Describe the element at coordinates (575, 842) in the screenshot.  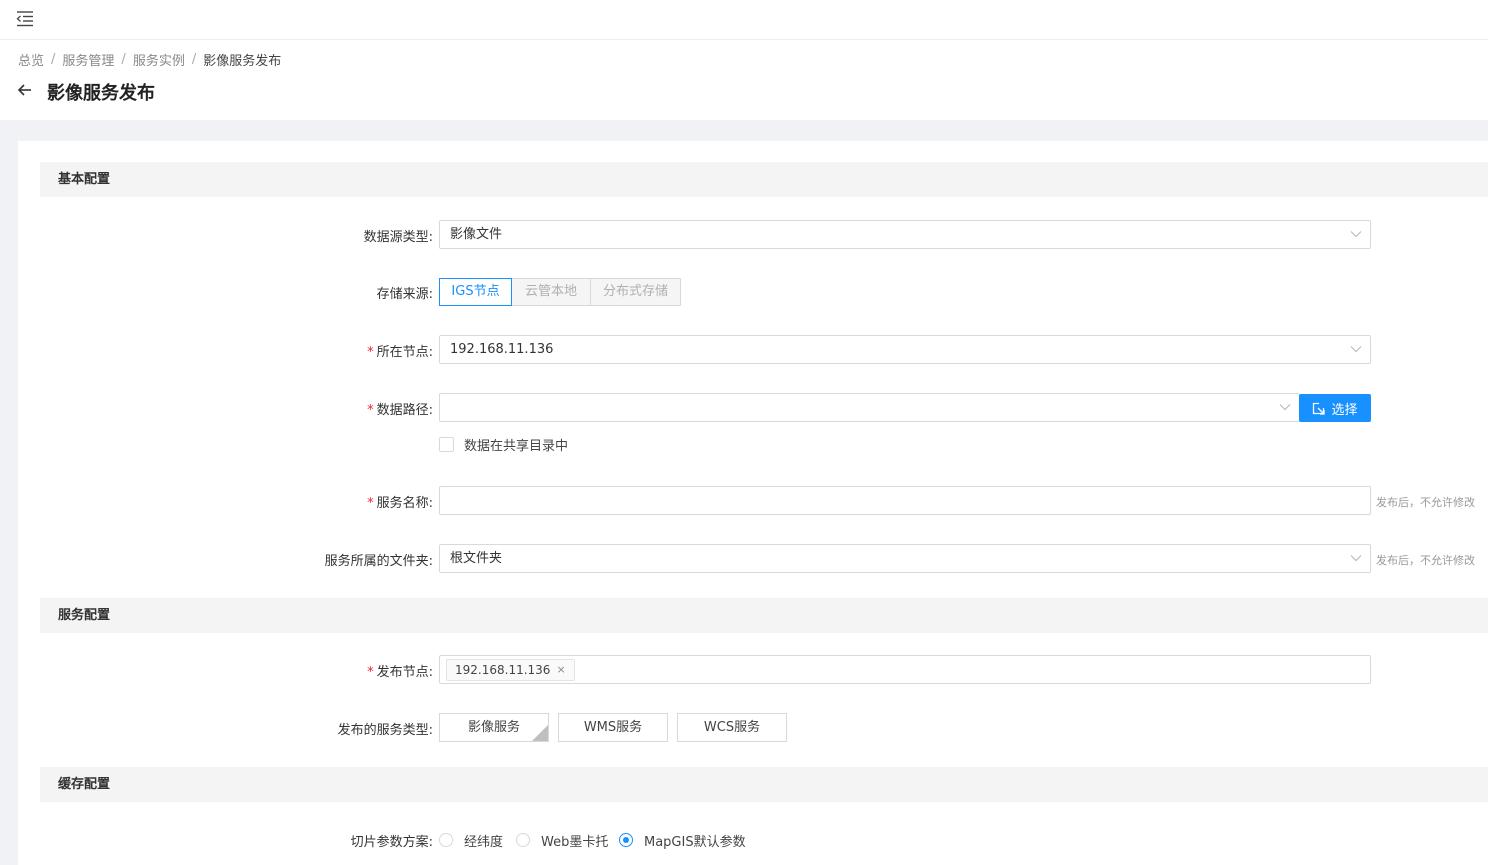
I see `radio-web-mercator-label: Web墨卡托` at that location.